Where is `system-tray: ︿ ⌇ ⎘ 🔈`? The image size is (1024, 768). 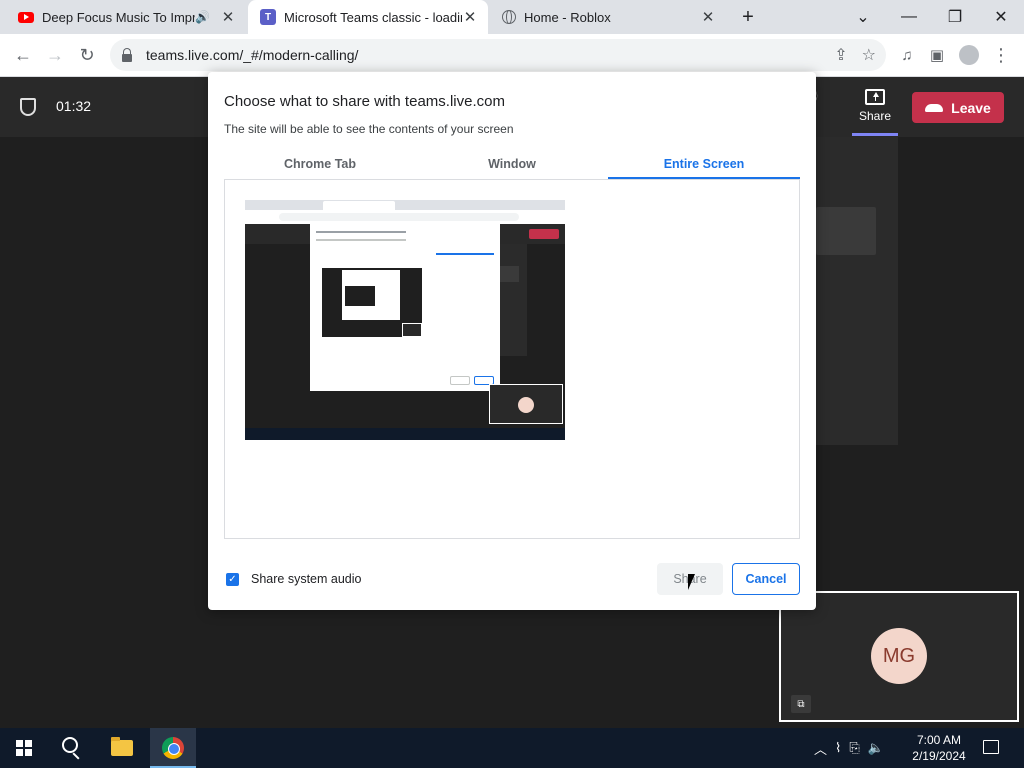 system-tray: ︿ ⌇ ⎘ 🔈 is located at coordinates (849, 748).